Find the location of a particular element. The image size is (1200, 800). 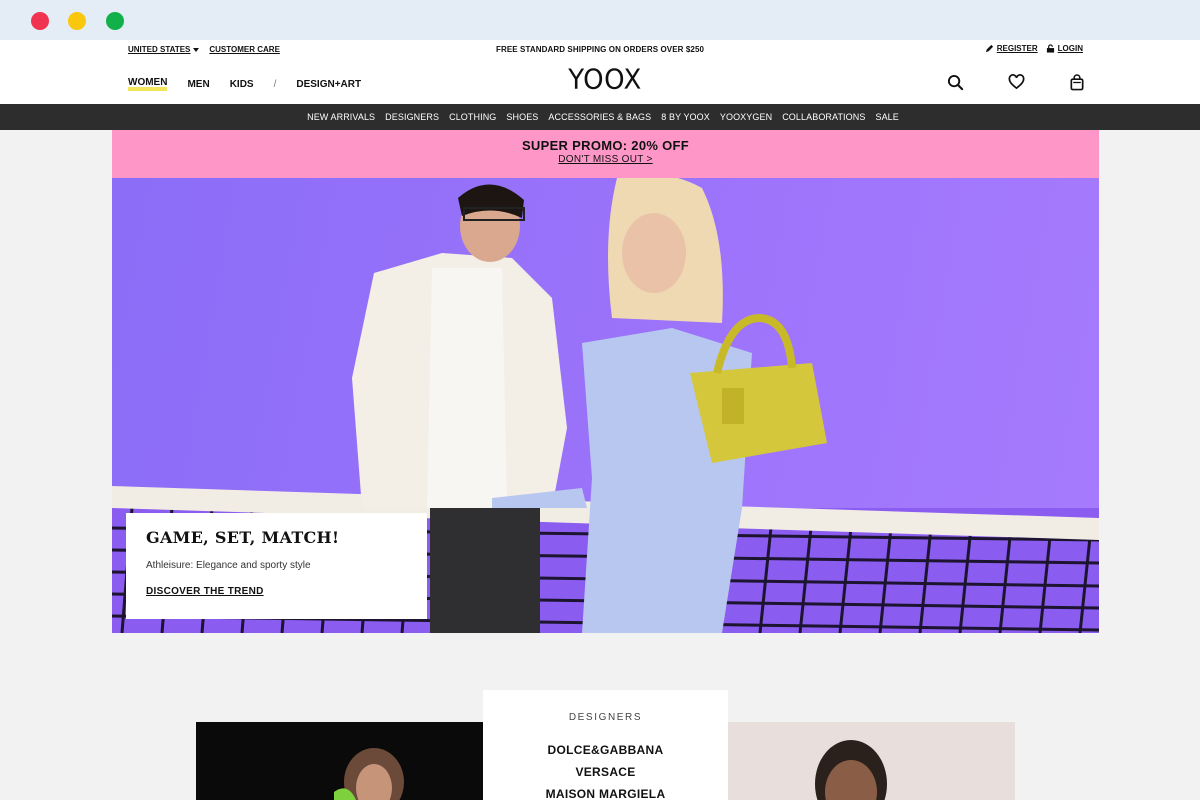

designer-link: VERSACE is located at coordinates (605, 772).